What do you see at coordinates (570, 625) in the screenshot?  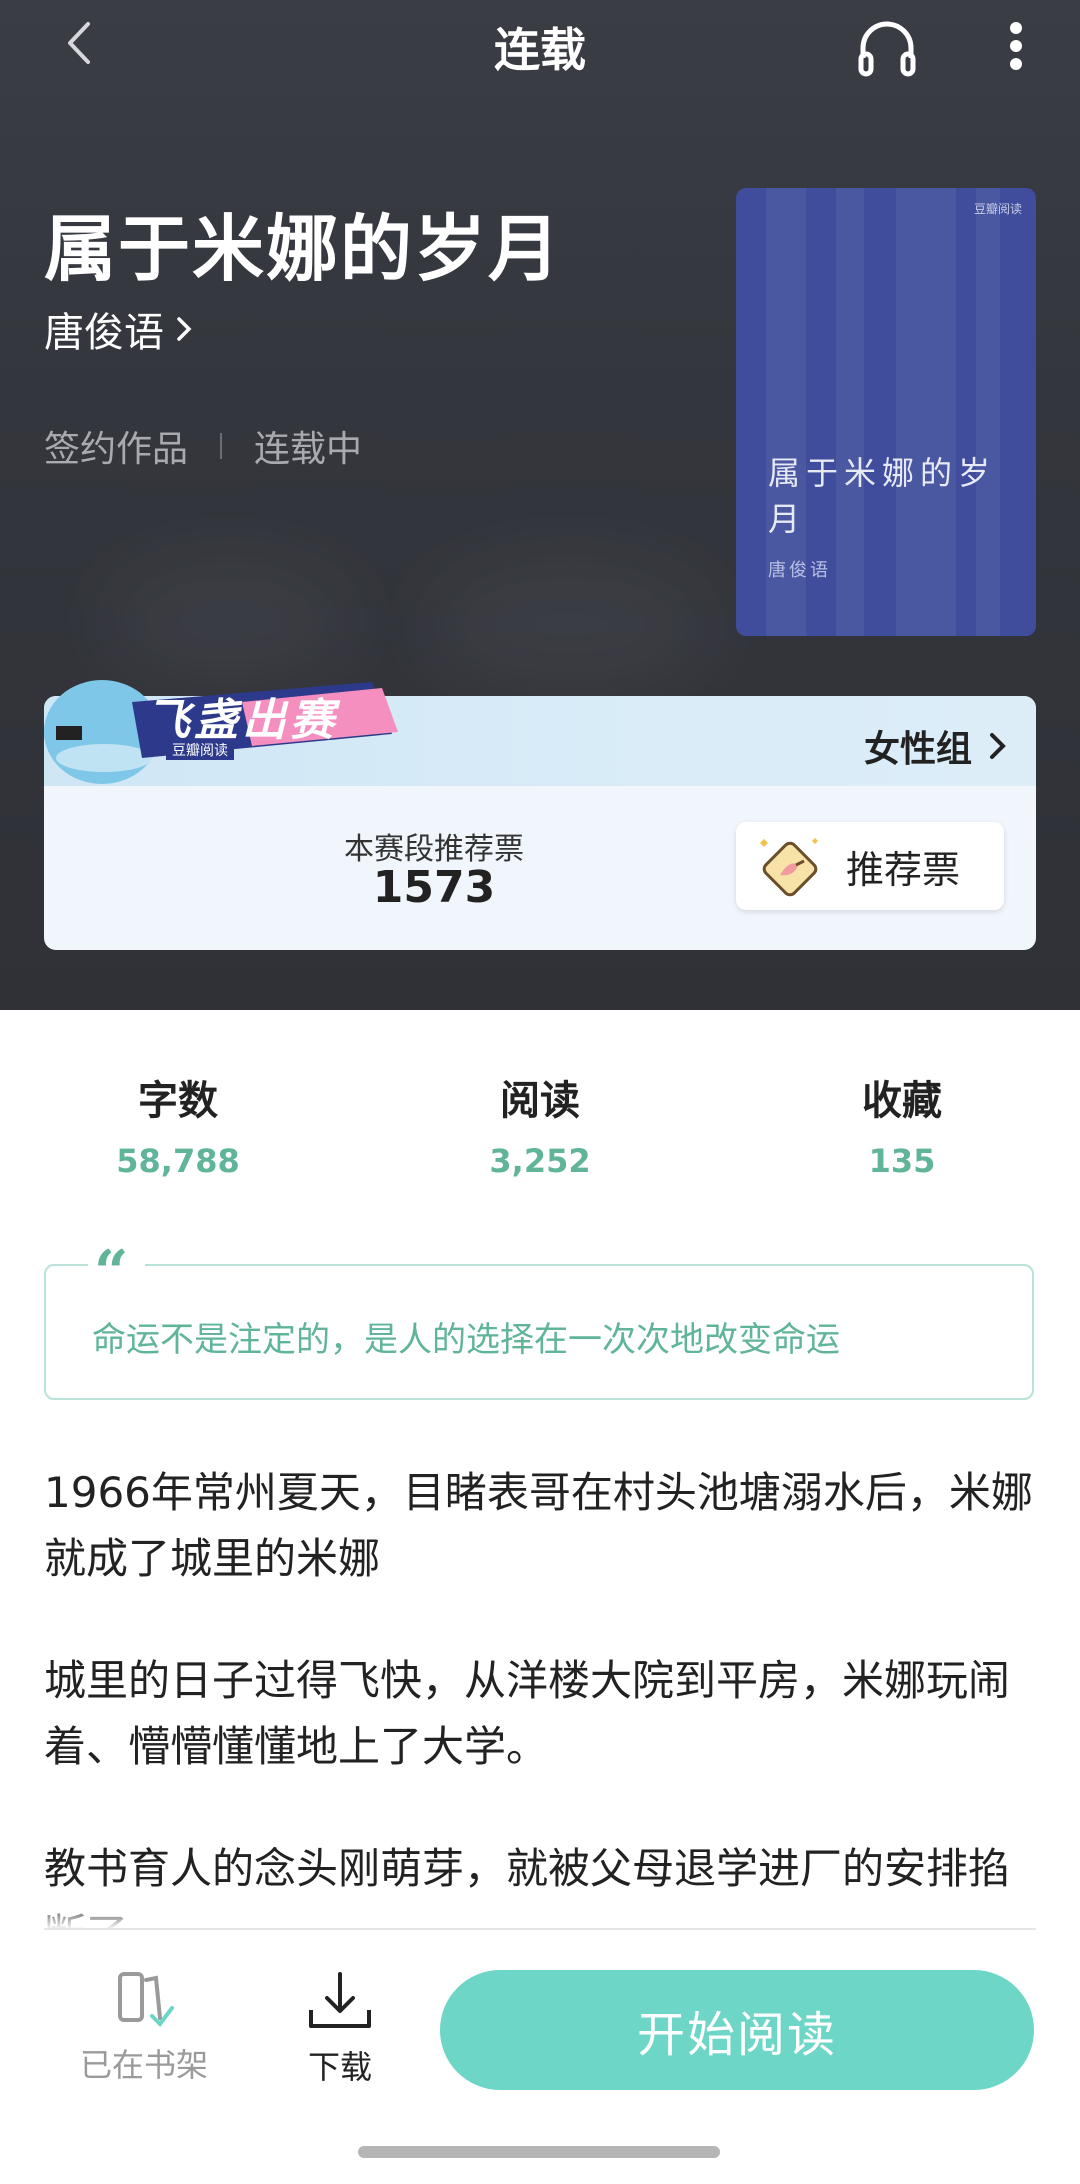 I see `background-blur` at bounding box center [570, 625].